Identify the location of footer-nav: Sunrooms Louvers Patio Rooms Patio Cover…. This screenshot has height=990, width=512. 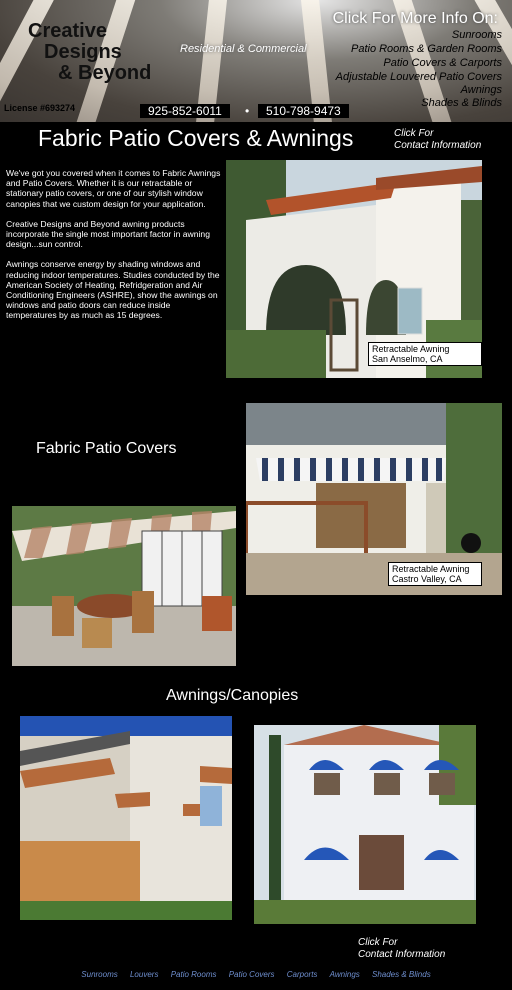
(256, 974).